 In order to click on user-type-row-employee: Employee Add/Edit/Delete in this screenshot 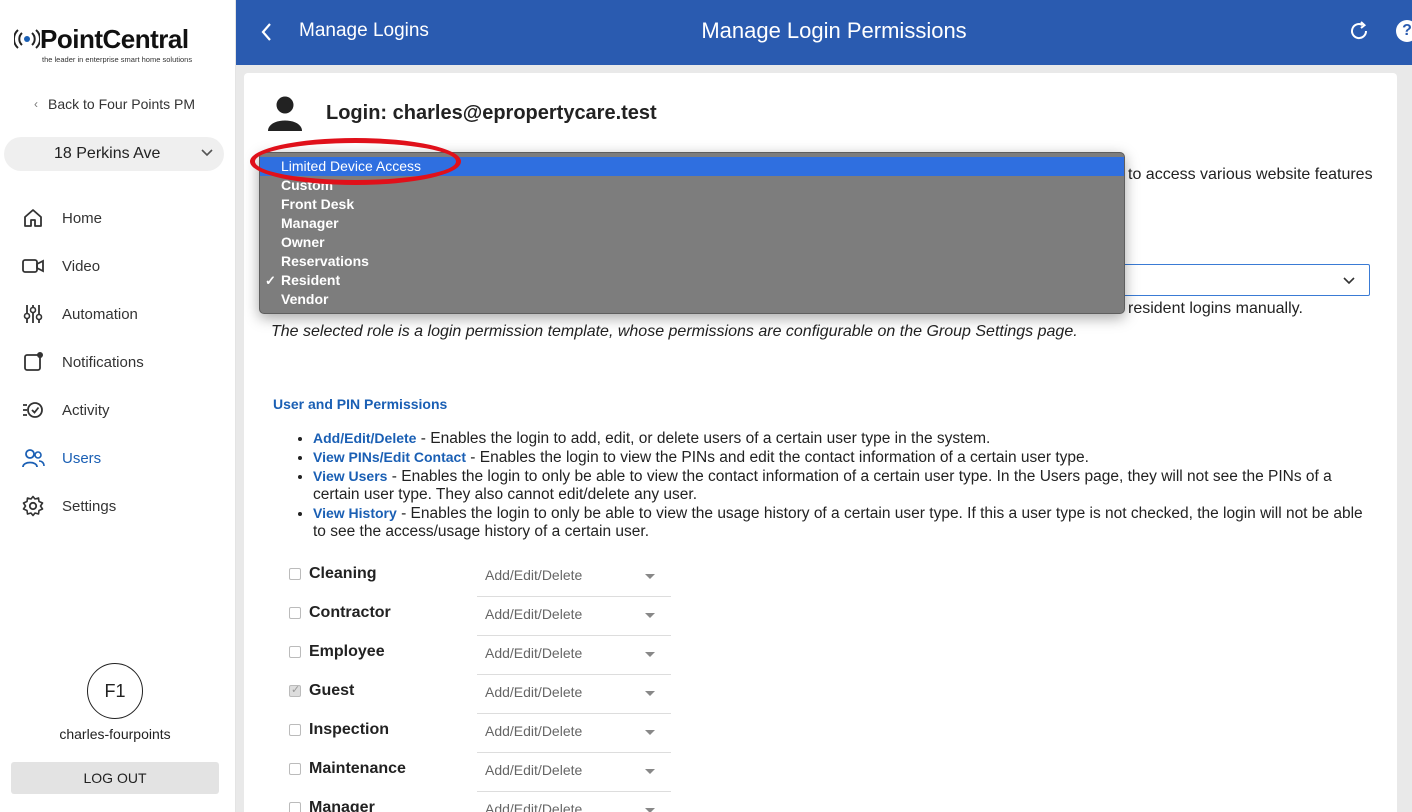, I will do `click(489, 662)`.